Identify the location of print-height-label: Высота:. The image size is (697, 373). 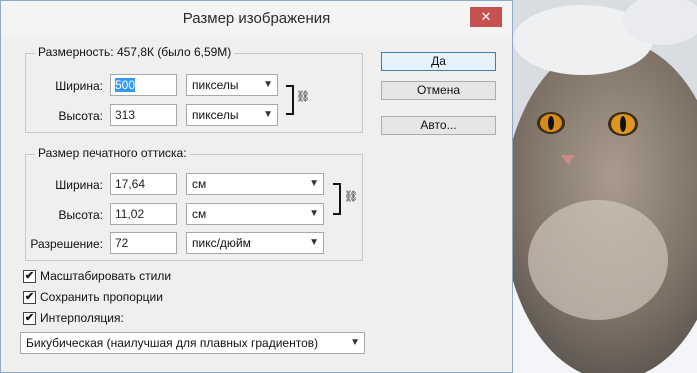
(80, 215).